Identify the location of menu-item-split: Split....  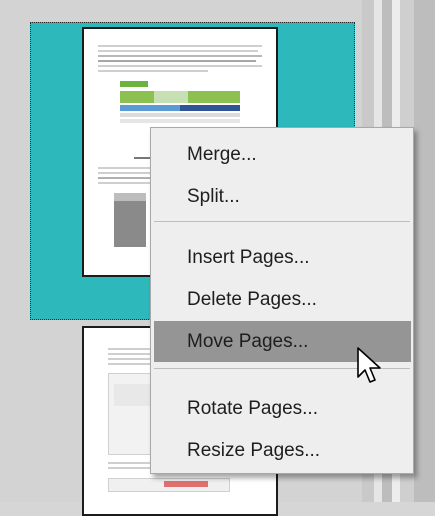
(282, 196).